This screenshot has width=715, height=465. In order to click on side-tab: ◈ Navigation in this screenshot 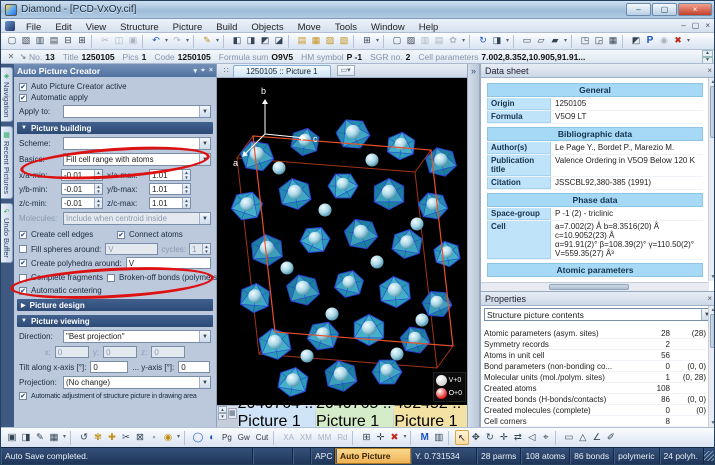, I will do `click(7, 95)`.